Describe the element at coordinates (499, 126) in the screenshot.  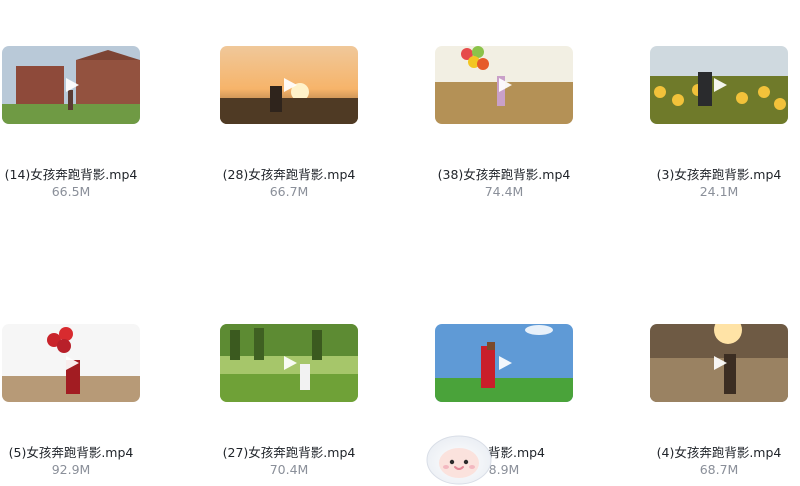
I see `video-card: (38)女孩奔跑背影.mp4 74.4M` at that location.